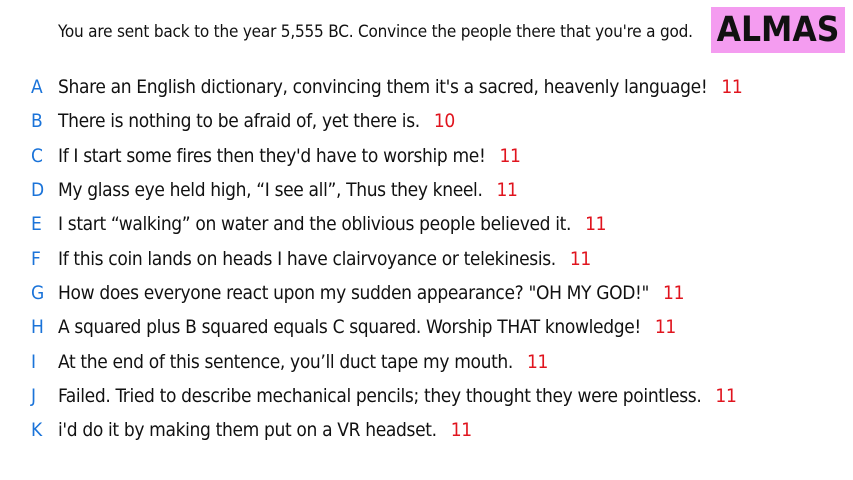 This screenshot has width=853, height=480. What do you see at coordinates (37, 327) in the screenshot?
I see `answer-letter: H` at bounding box center [37, 327].